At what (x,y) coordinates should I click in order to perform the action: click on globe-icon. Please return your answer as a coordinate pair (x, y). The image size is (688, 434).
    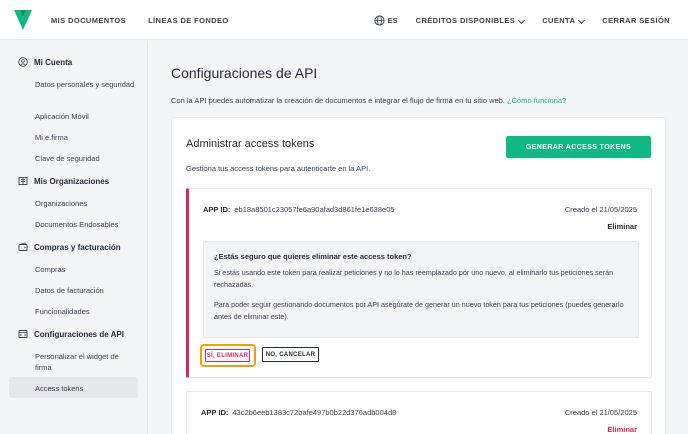
    Looking at the image, I should click on (379, 20).